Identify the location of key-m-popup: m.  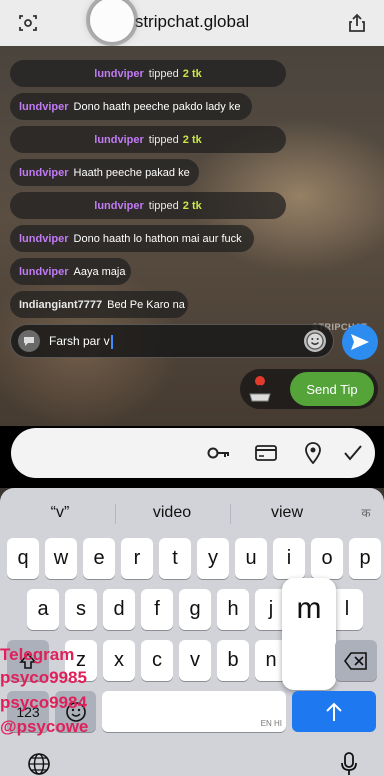
(309, 634).